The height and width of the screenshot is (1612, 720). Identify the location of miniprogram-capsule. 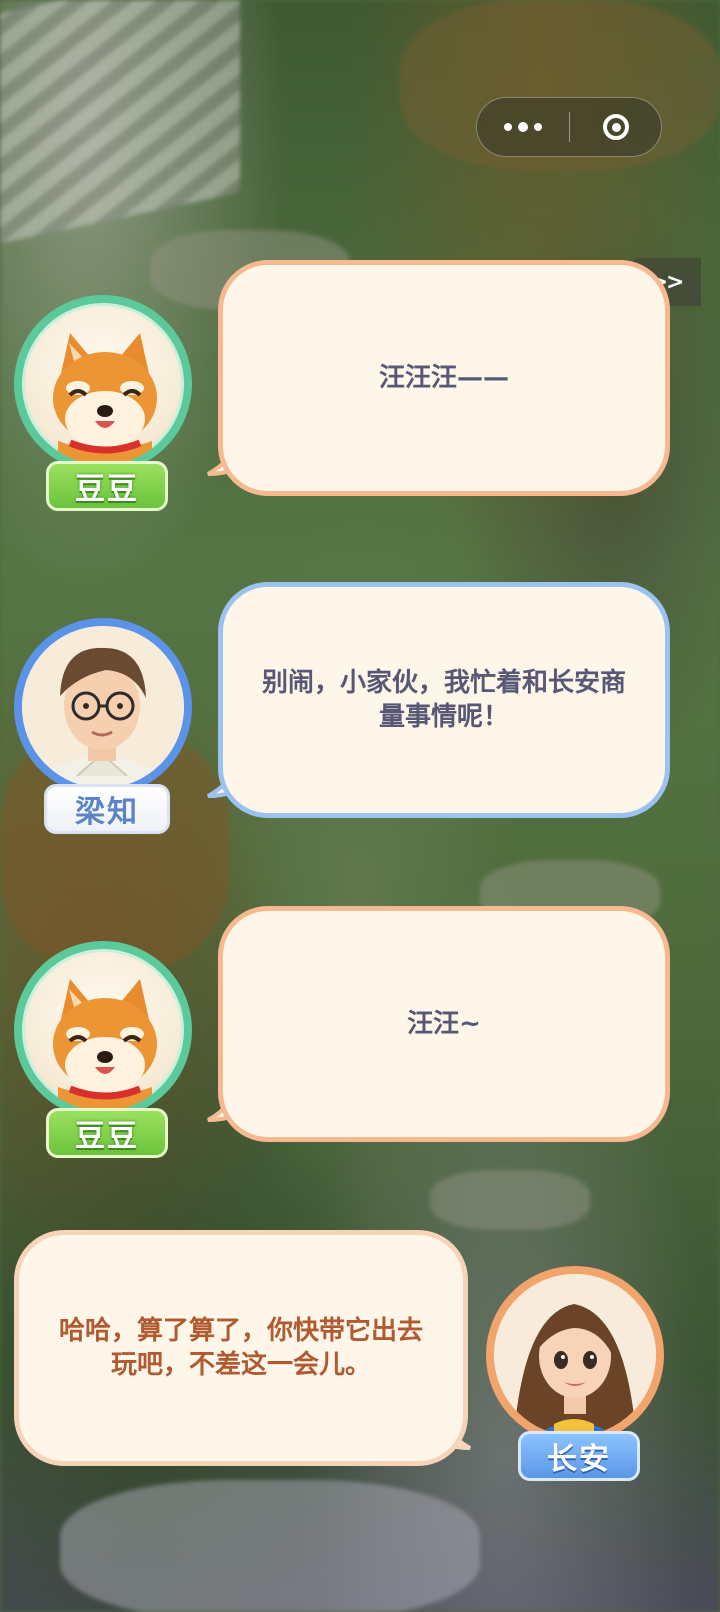
(569, 127).